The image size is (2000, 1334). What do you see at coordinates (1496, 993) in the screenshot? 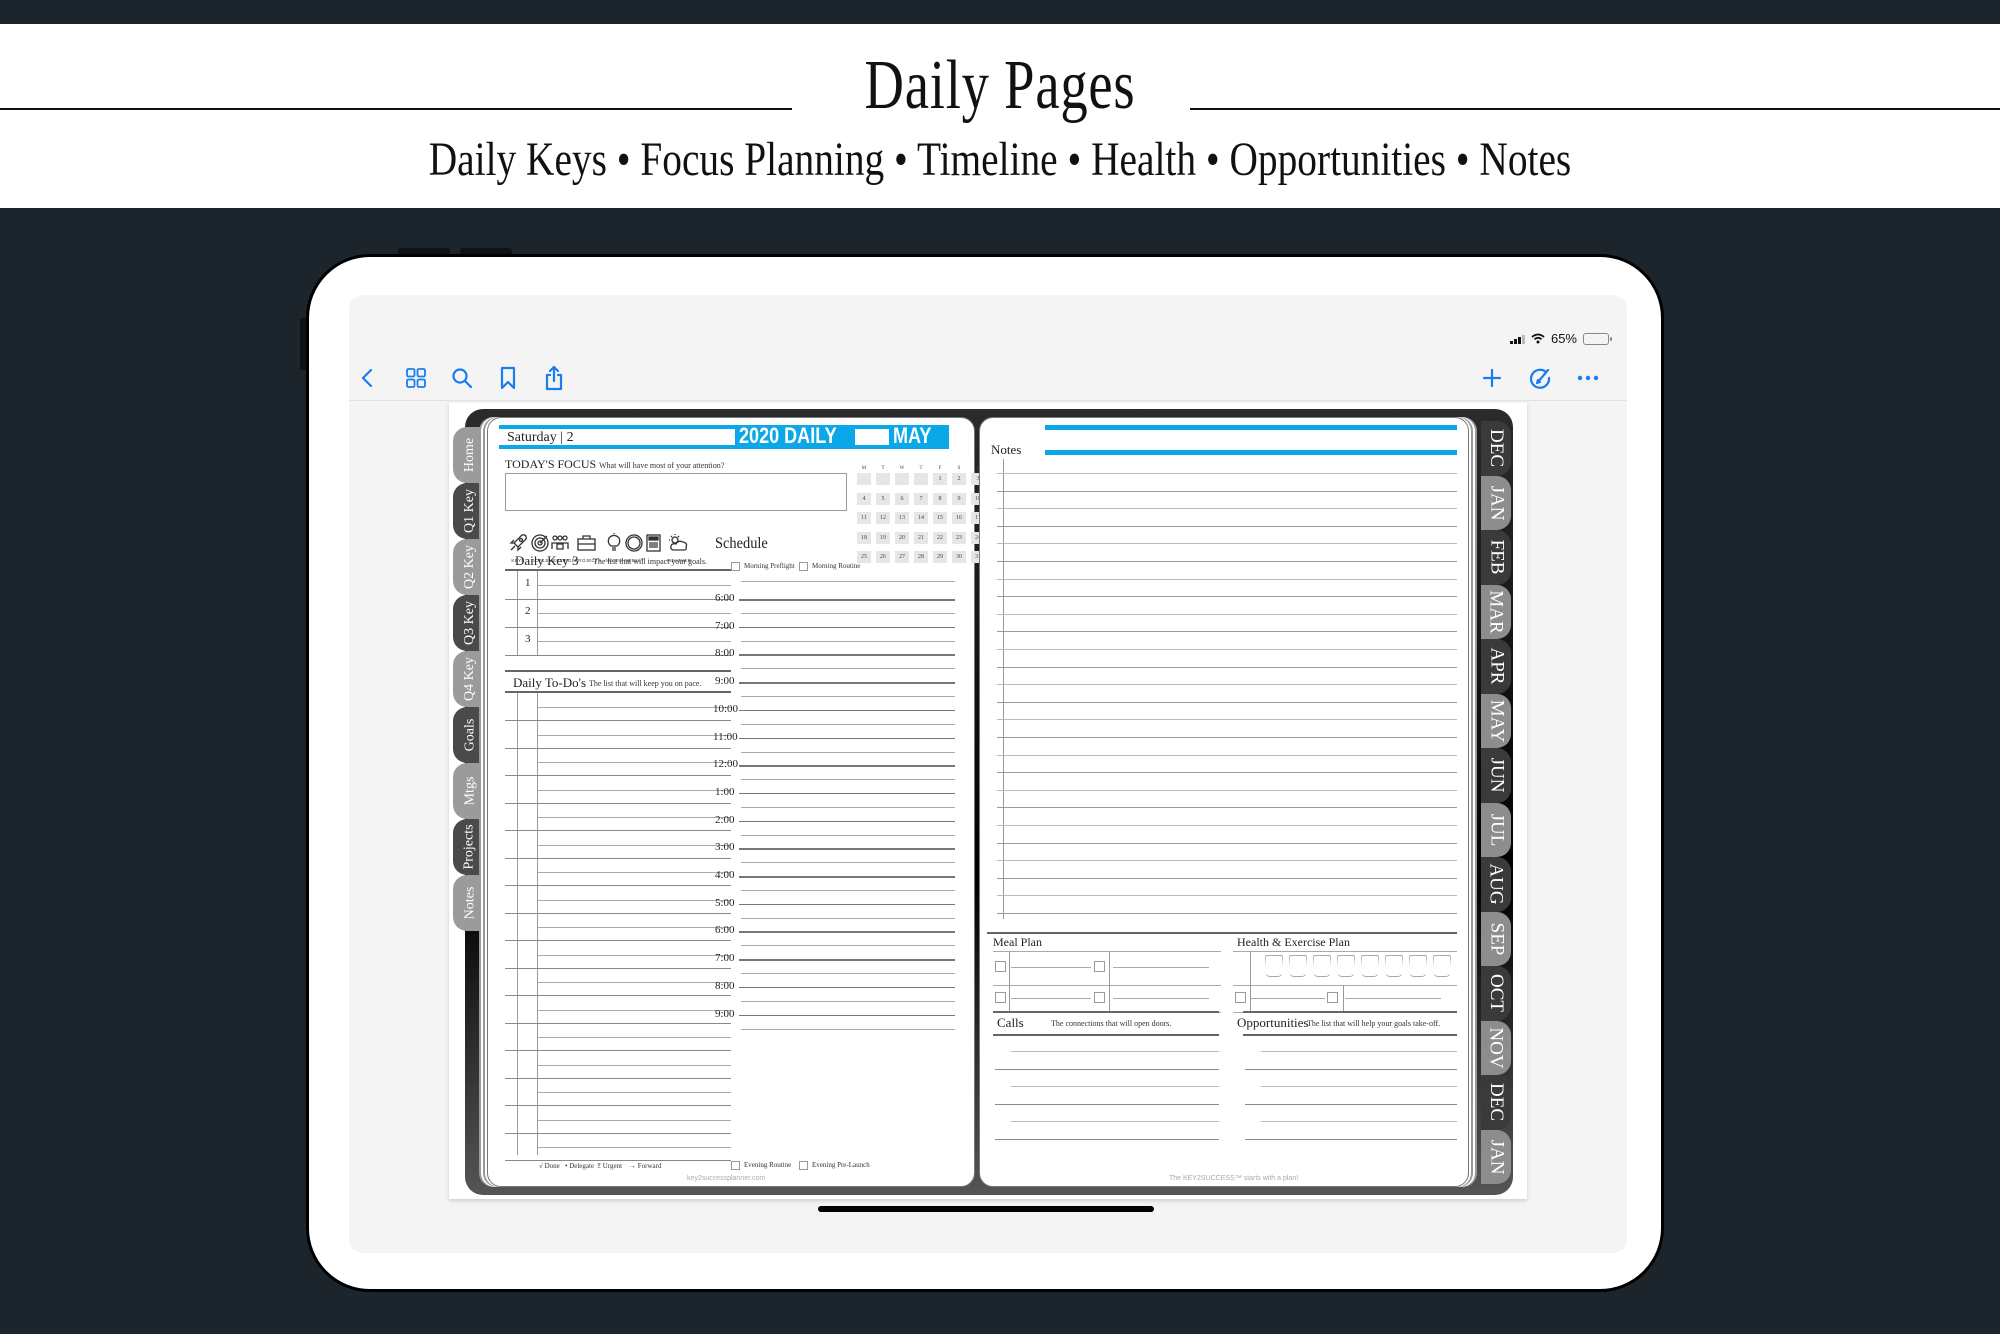
I see `month-tab-oct: OCT` at bounding box center [1496, 993].